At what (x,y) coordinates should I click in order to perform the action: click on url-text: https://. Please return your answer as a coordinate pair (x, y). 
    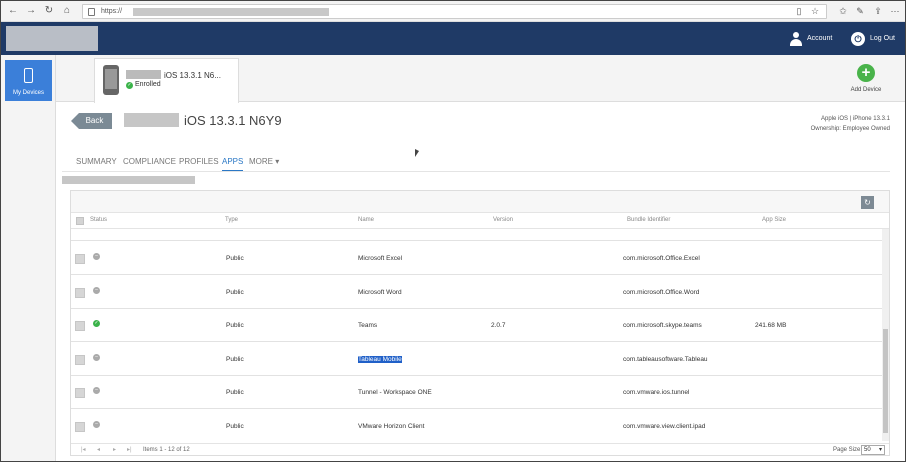
    Looking at the image, I should click on (112, 11).